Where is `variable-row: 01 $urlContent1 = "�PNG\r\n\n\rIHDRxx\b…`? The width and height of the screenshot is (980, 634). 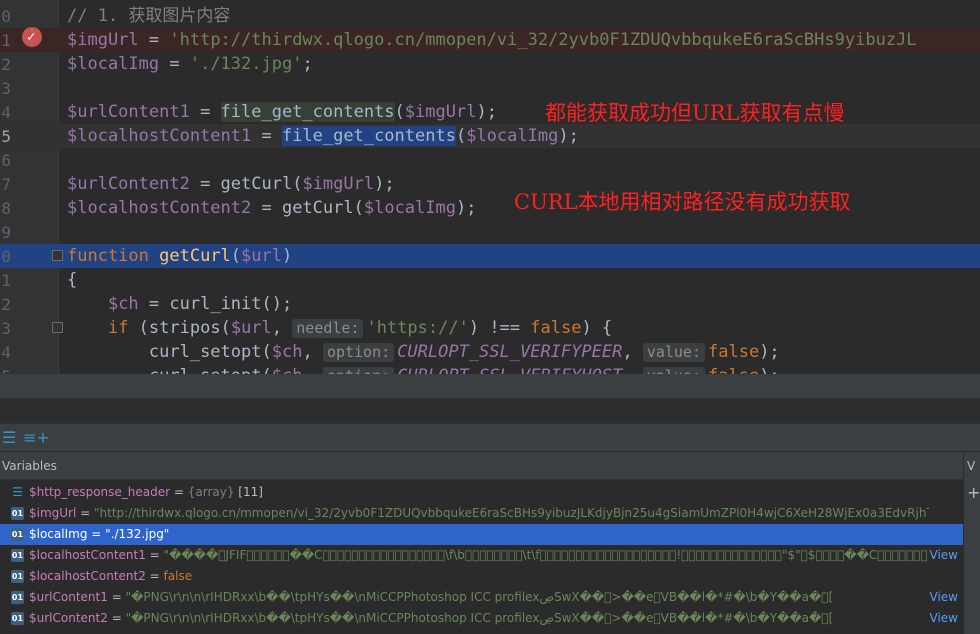 variable-row: 01 $urlContent1 = "�PNG\r\n\n\rIHDRxx\b… is located at coordinates (481, 597).